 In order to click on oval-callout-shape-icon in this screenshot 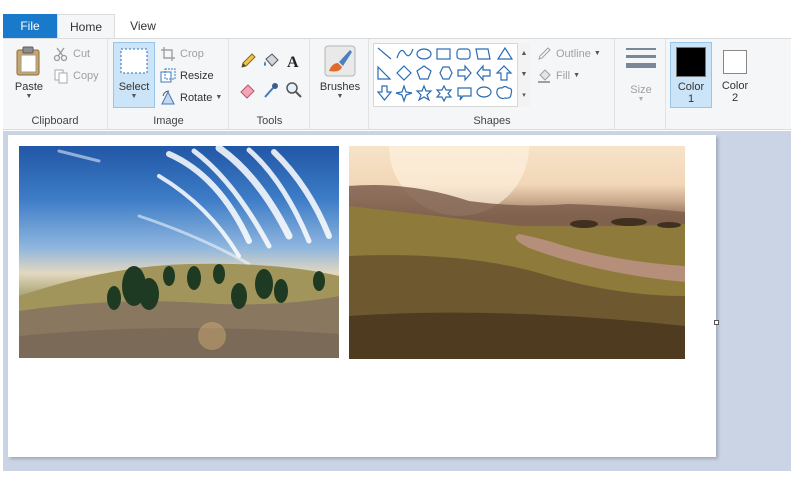, I will do `click(484, 92)`.